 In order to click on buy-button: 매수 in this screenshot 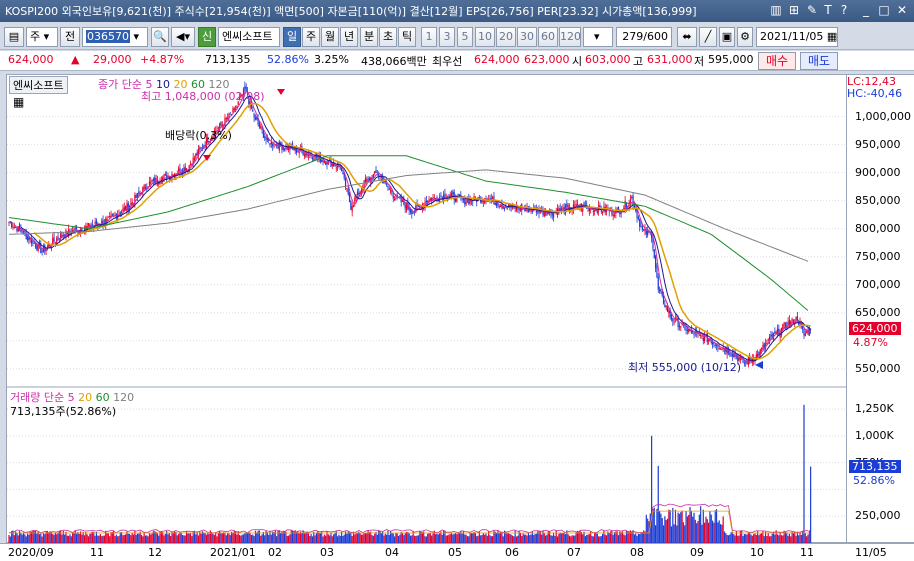, I will do `click(777, 61)`.